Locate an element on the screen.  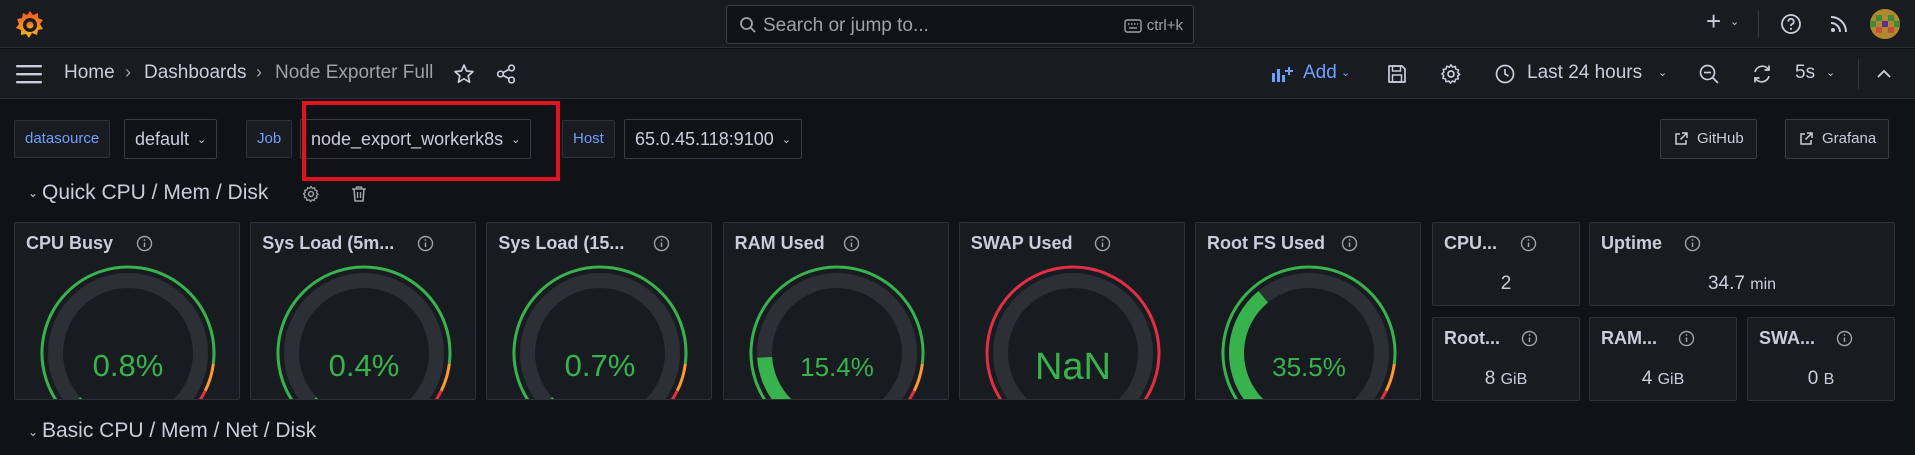
gauge-panel-ram-used: RAM Used 15.4% is located at coordinates (835, 311).